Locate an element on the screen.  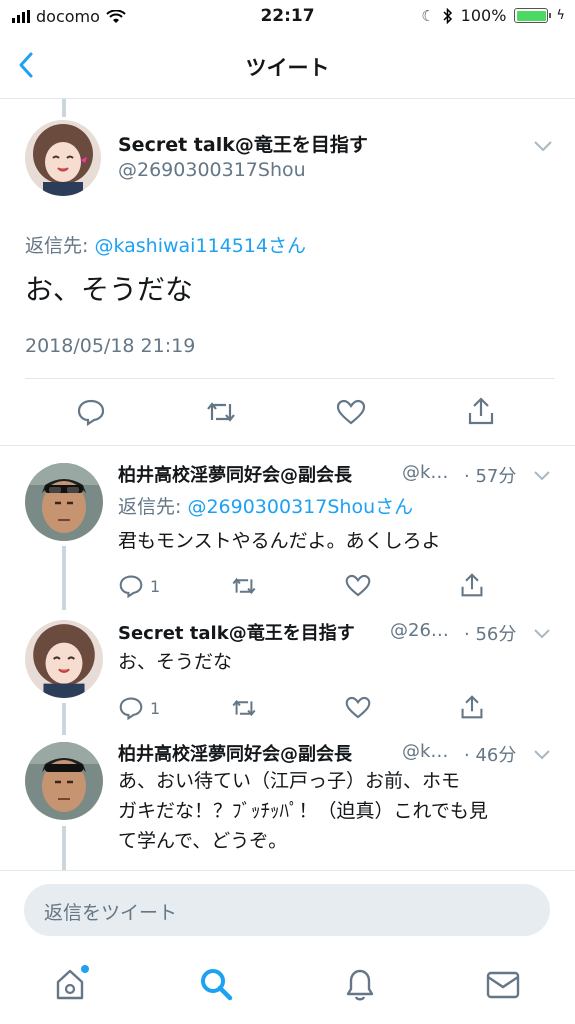
page-title: ツイート is located at coordinates (287, 68).